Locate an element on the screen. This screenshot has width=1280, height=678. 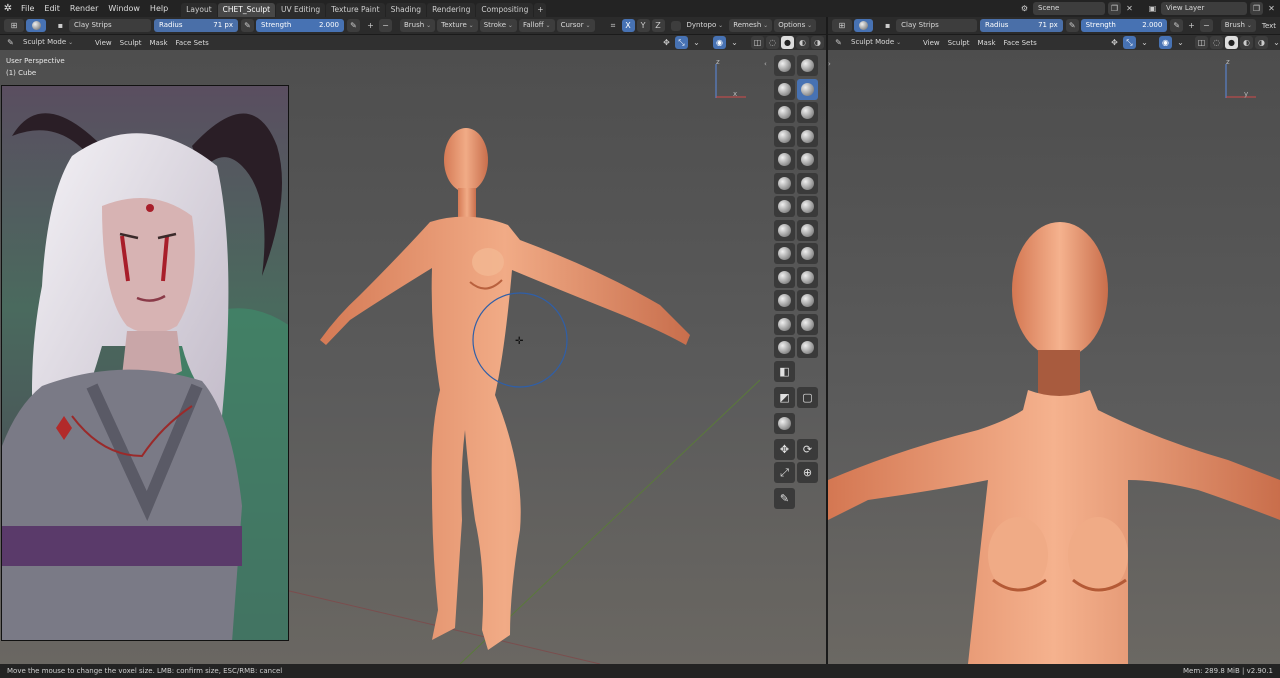
tool-rotate is located at coordinates (807, 300).